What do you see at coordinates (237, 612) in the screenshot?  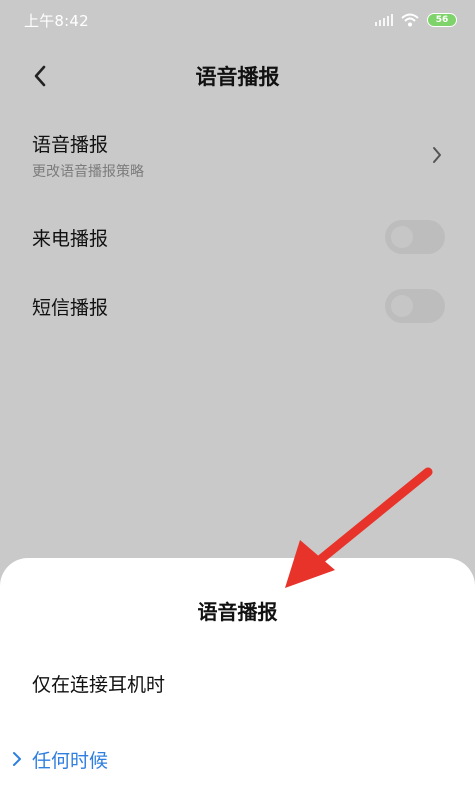 I see `sheet-title: 语音播报` at bounding box center [237, 612].